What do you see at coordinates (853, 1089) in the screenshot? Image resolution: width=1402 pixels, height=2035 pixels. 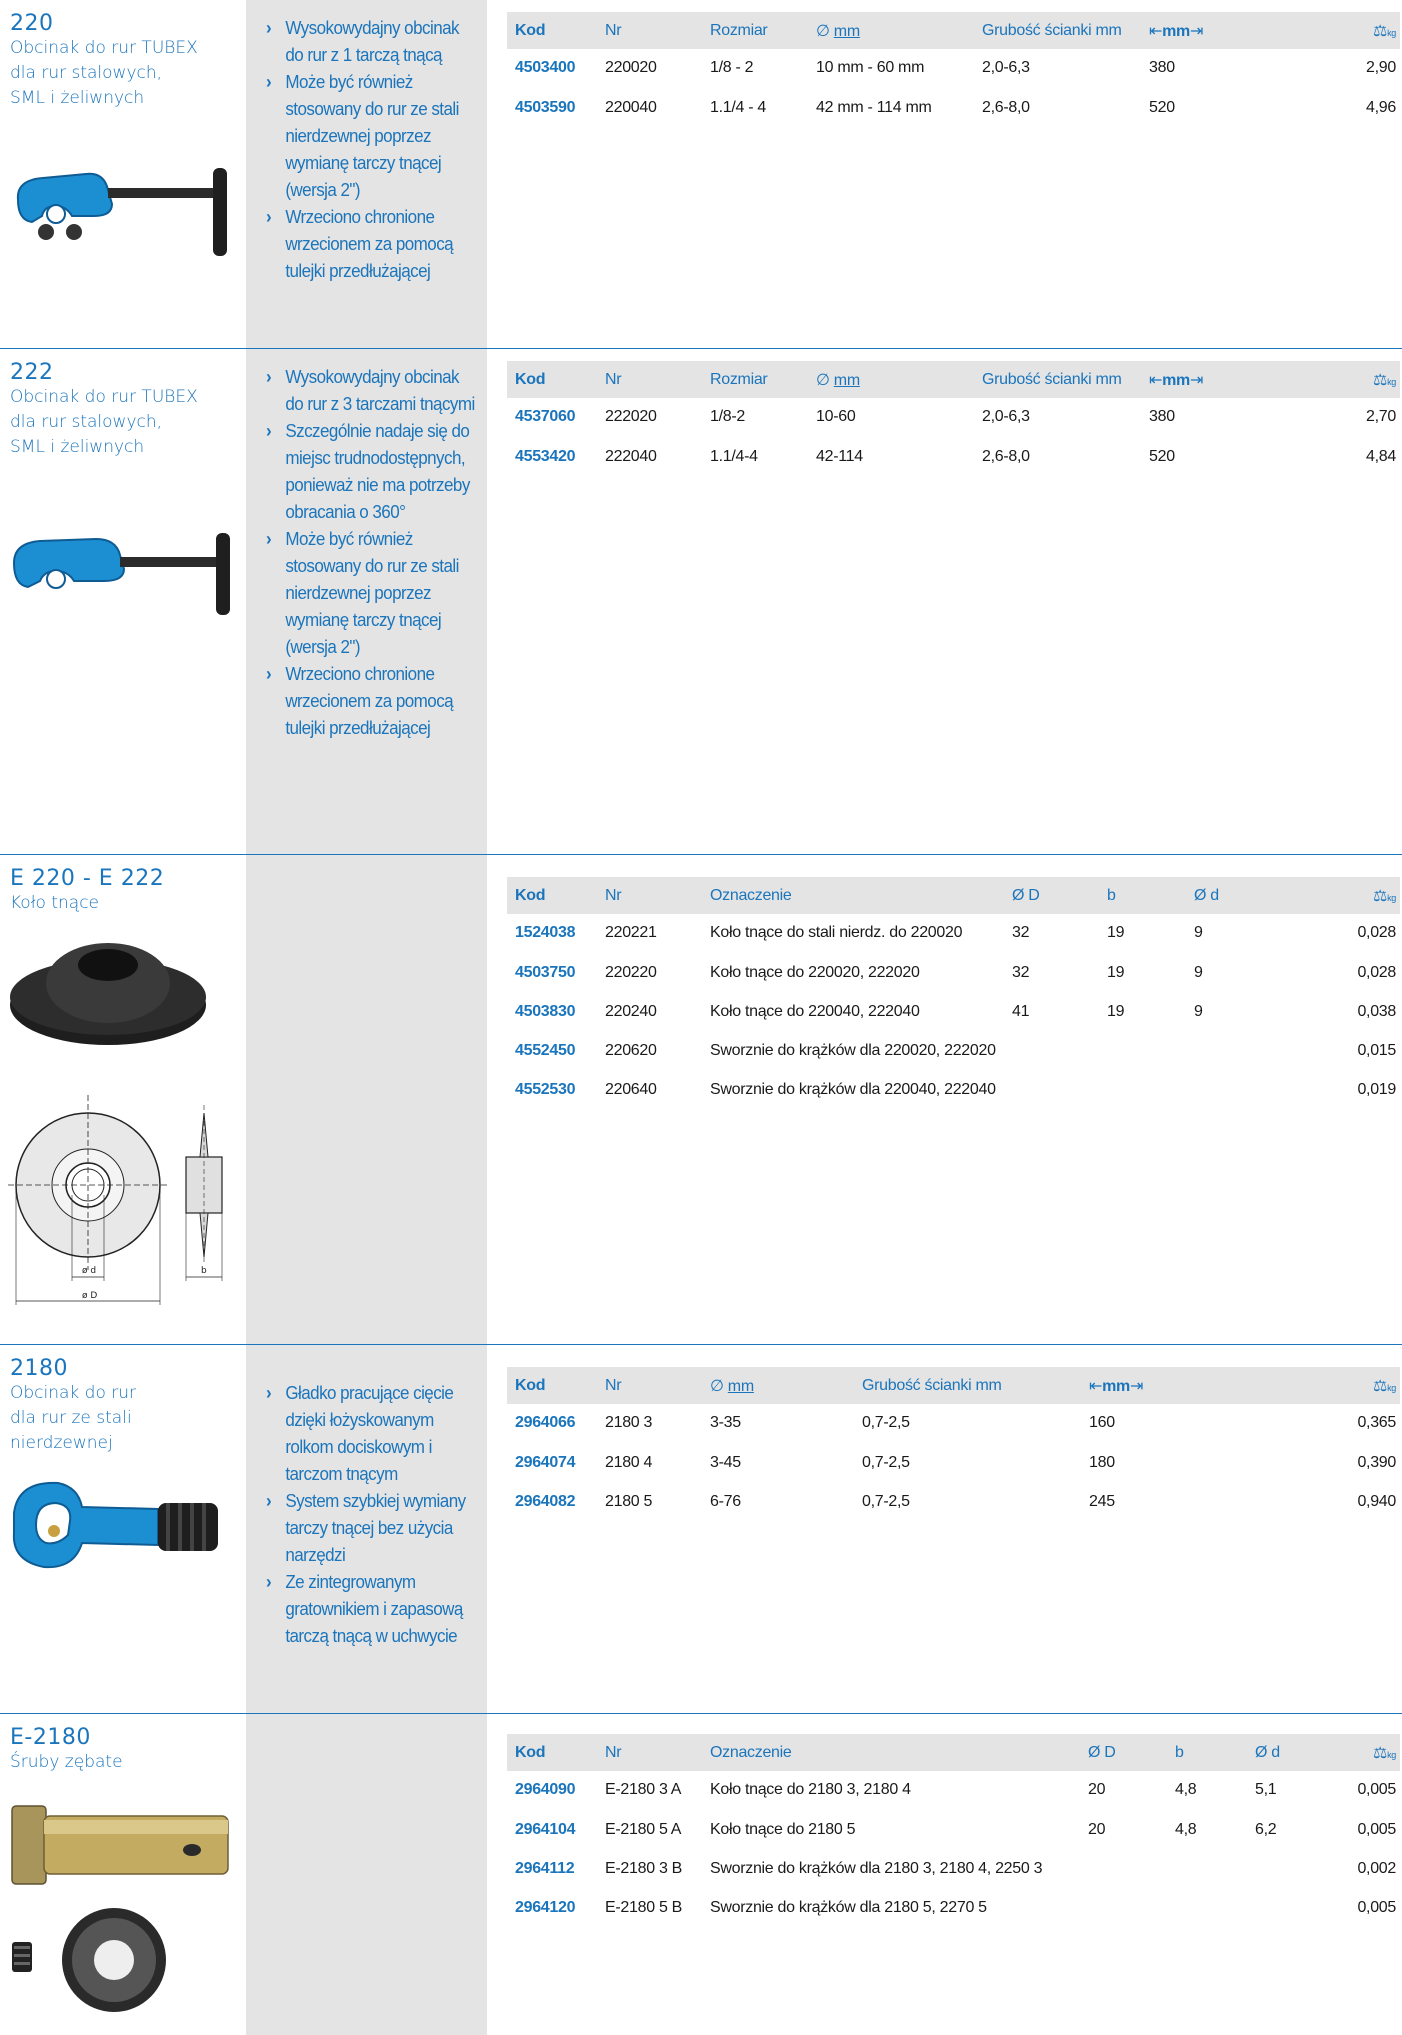 I see `cell: Sworznie do krążków dla 220040, 222040` at bounding box center [853, 1089].